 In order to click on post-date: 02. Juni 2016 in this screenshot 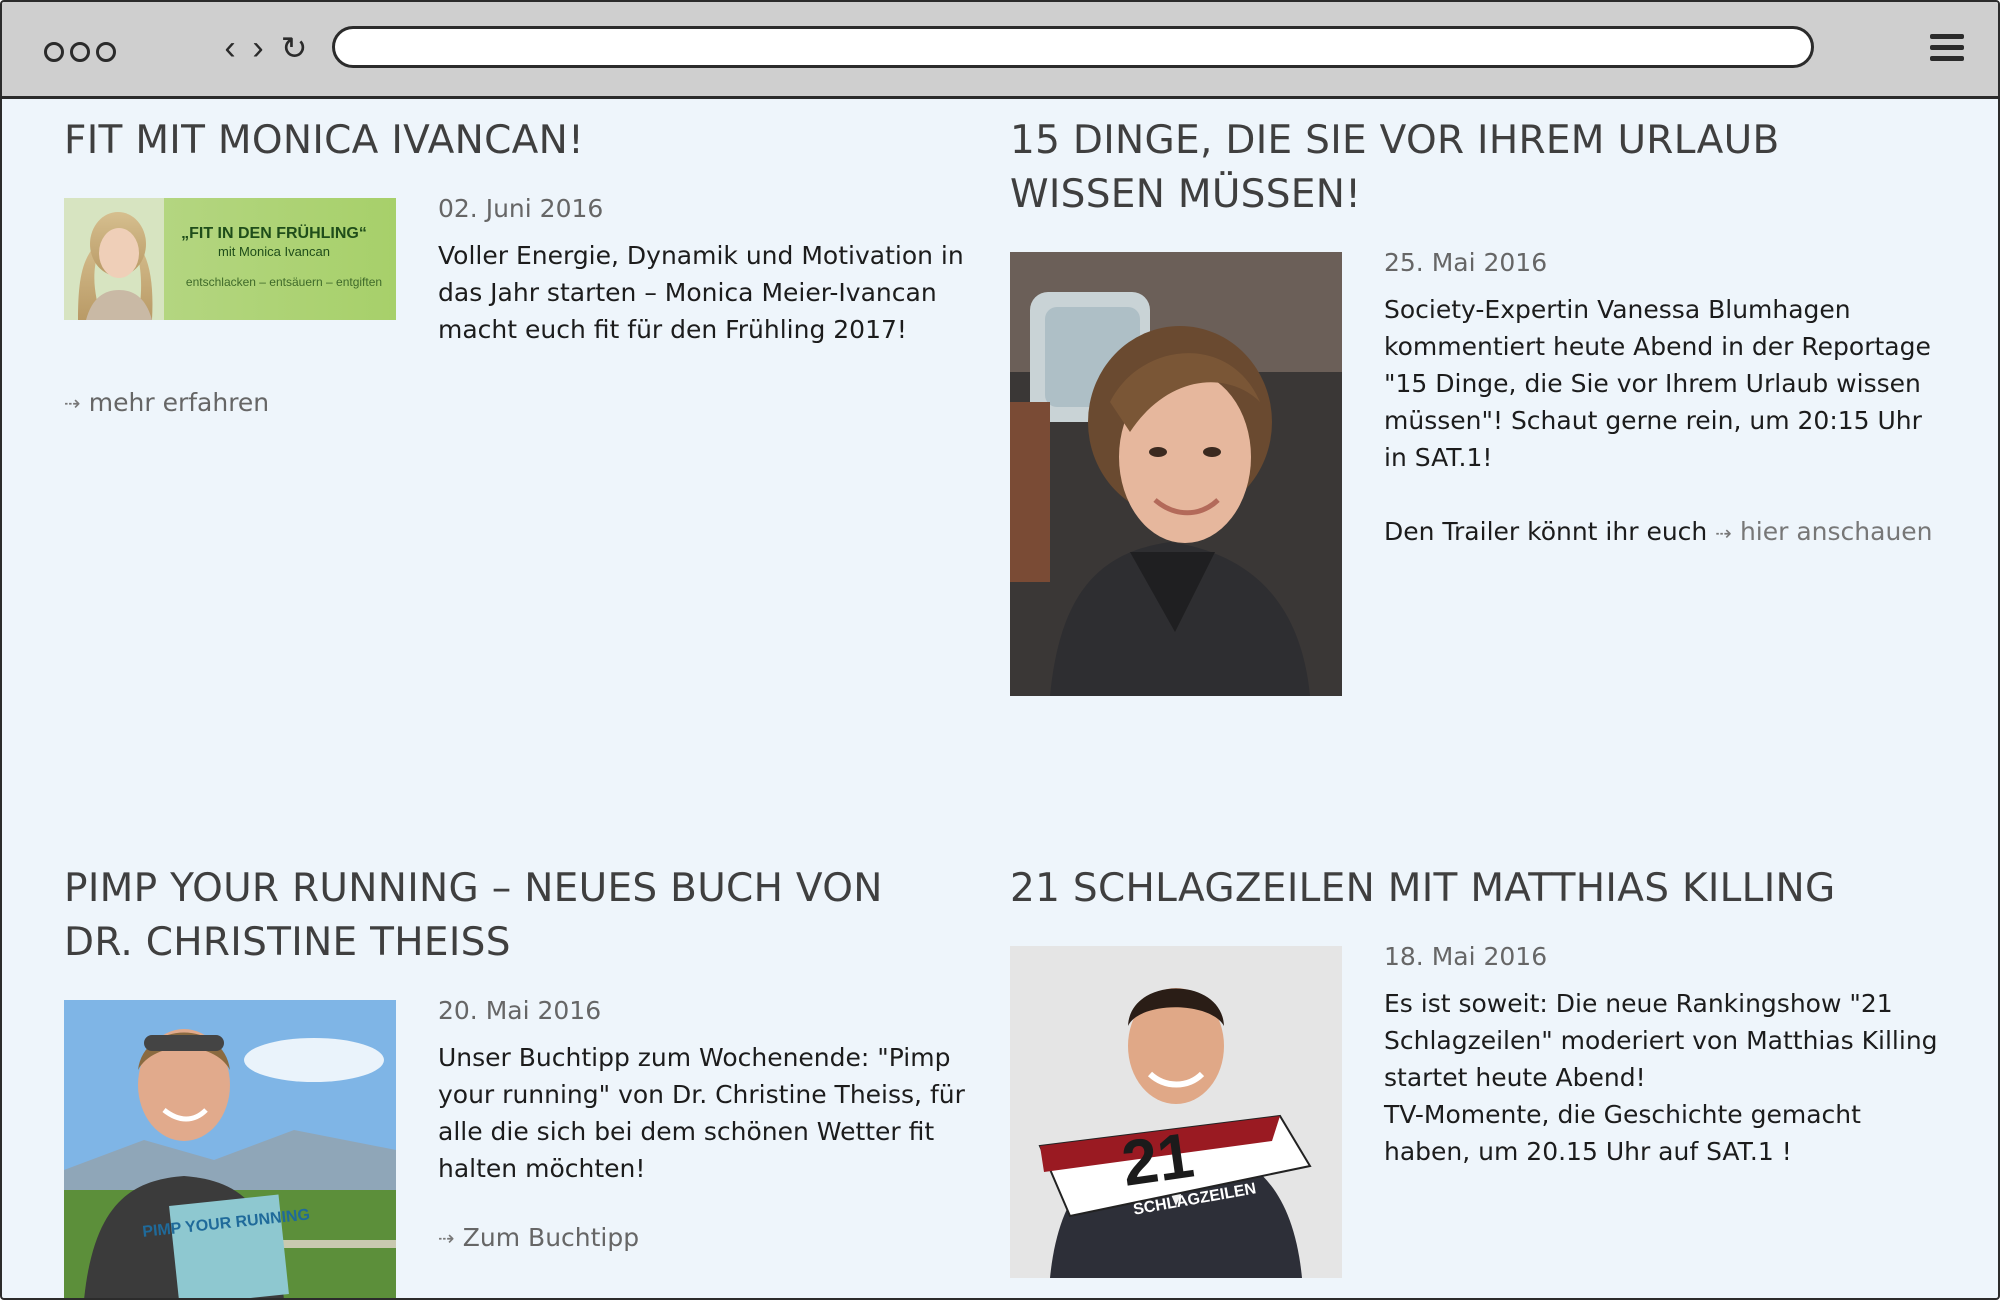, I will do `click(521, 208)`.